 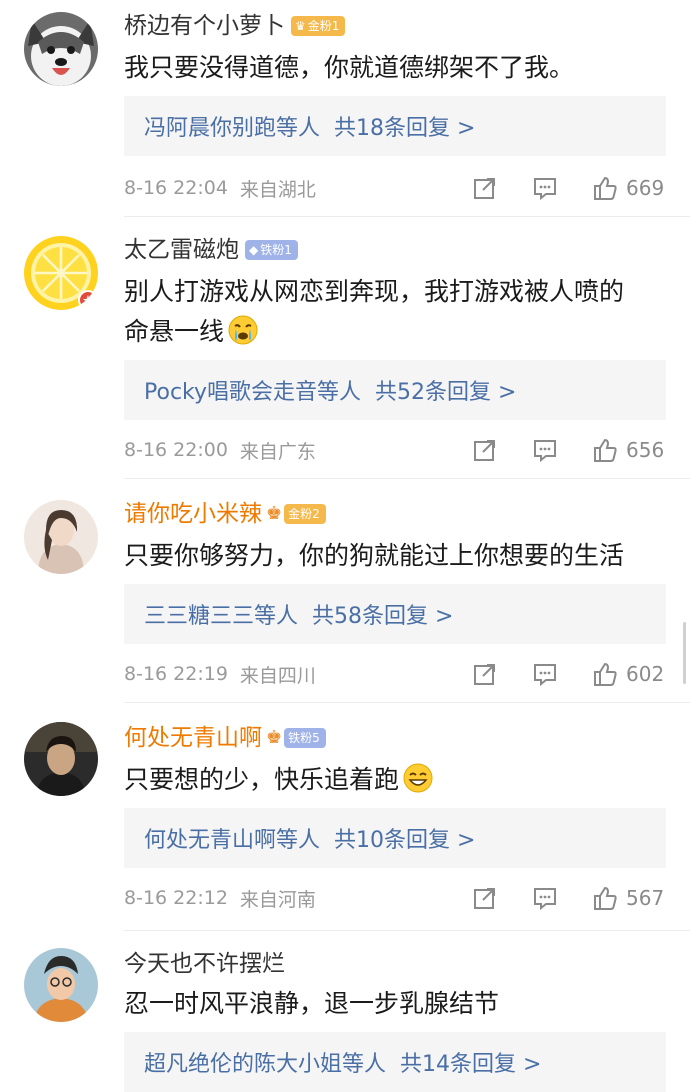 I want to click on like-count: 602, so click(x=645, y=674).